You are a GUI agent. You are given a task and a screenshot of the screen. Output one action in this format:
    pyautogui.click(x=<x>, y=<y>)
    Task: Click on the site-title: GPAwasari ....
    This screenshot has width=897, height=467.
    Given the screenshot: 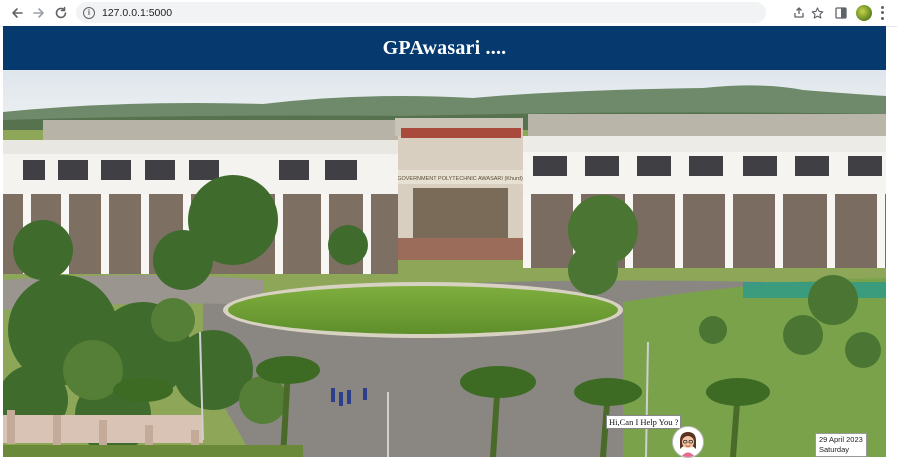 What is the action you would take?
    pyautogui.click(x=444, y=47)
    